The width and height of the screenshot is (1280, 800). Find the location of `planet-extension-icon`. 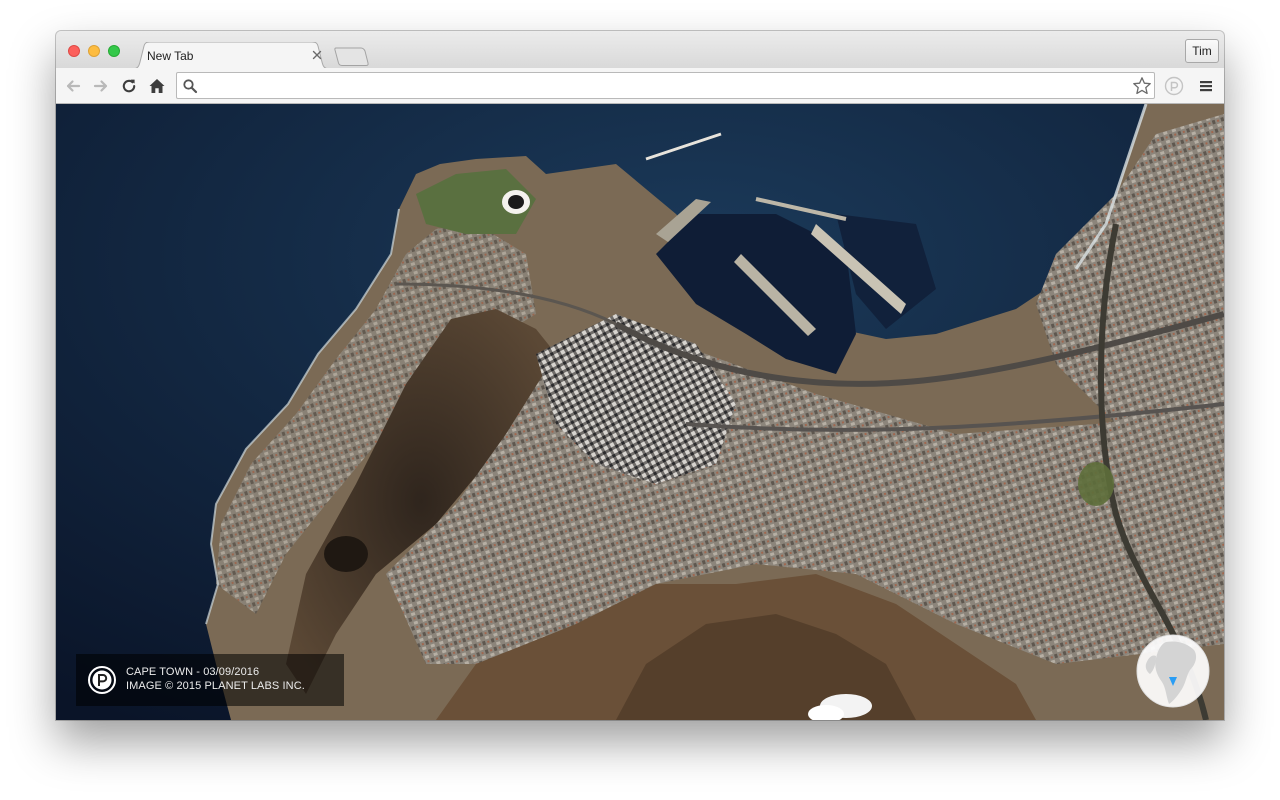

planet-extension-icon is located at coordinates (1174, 86).